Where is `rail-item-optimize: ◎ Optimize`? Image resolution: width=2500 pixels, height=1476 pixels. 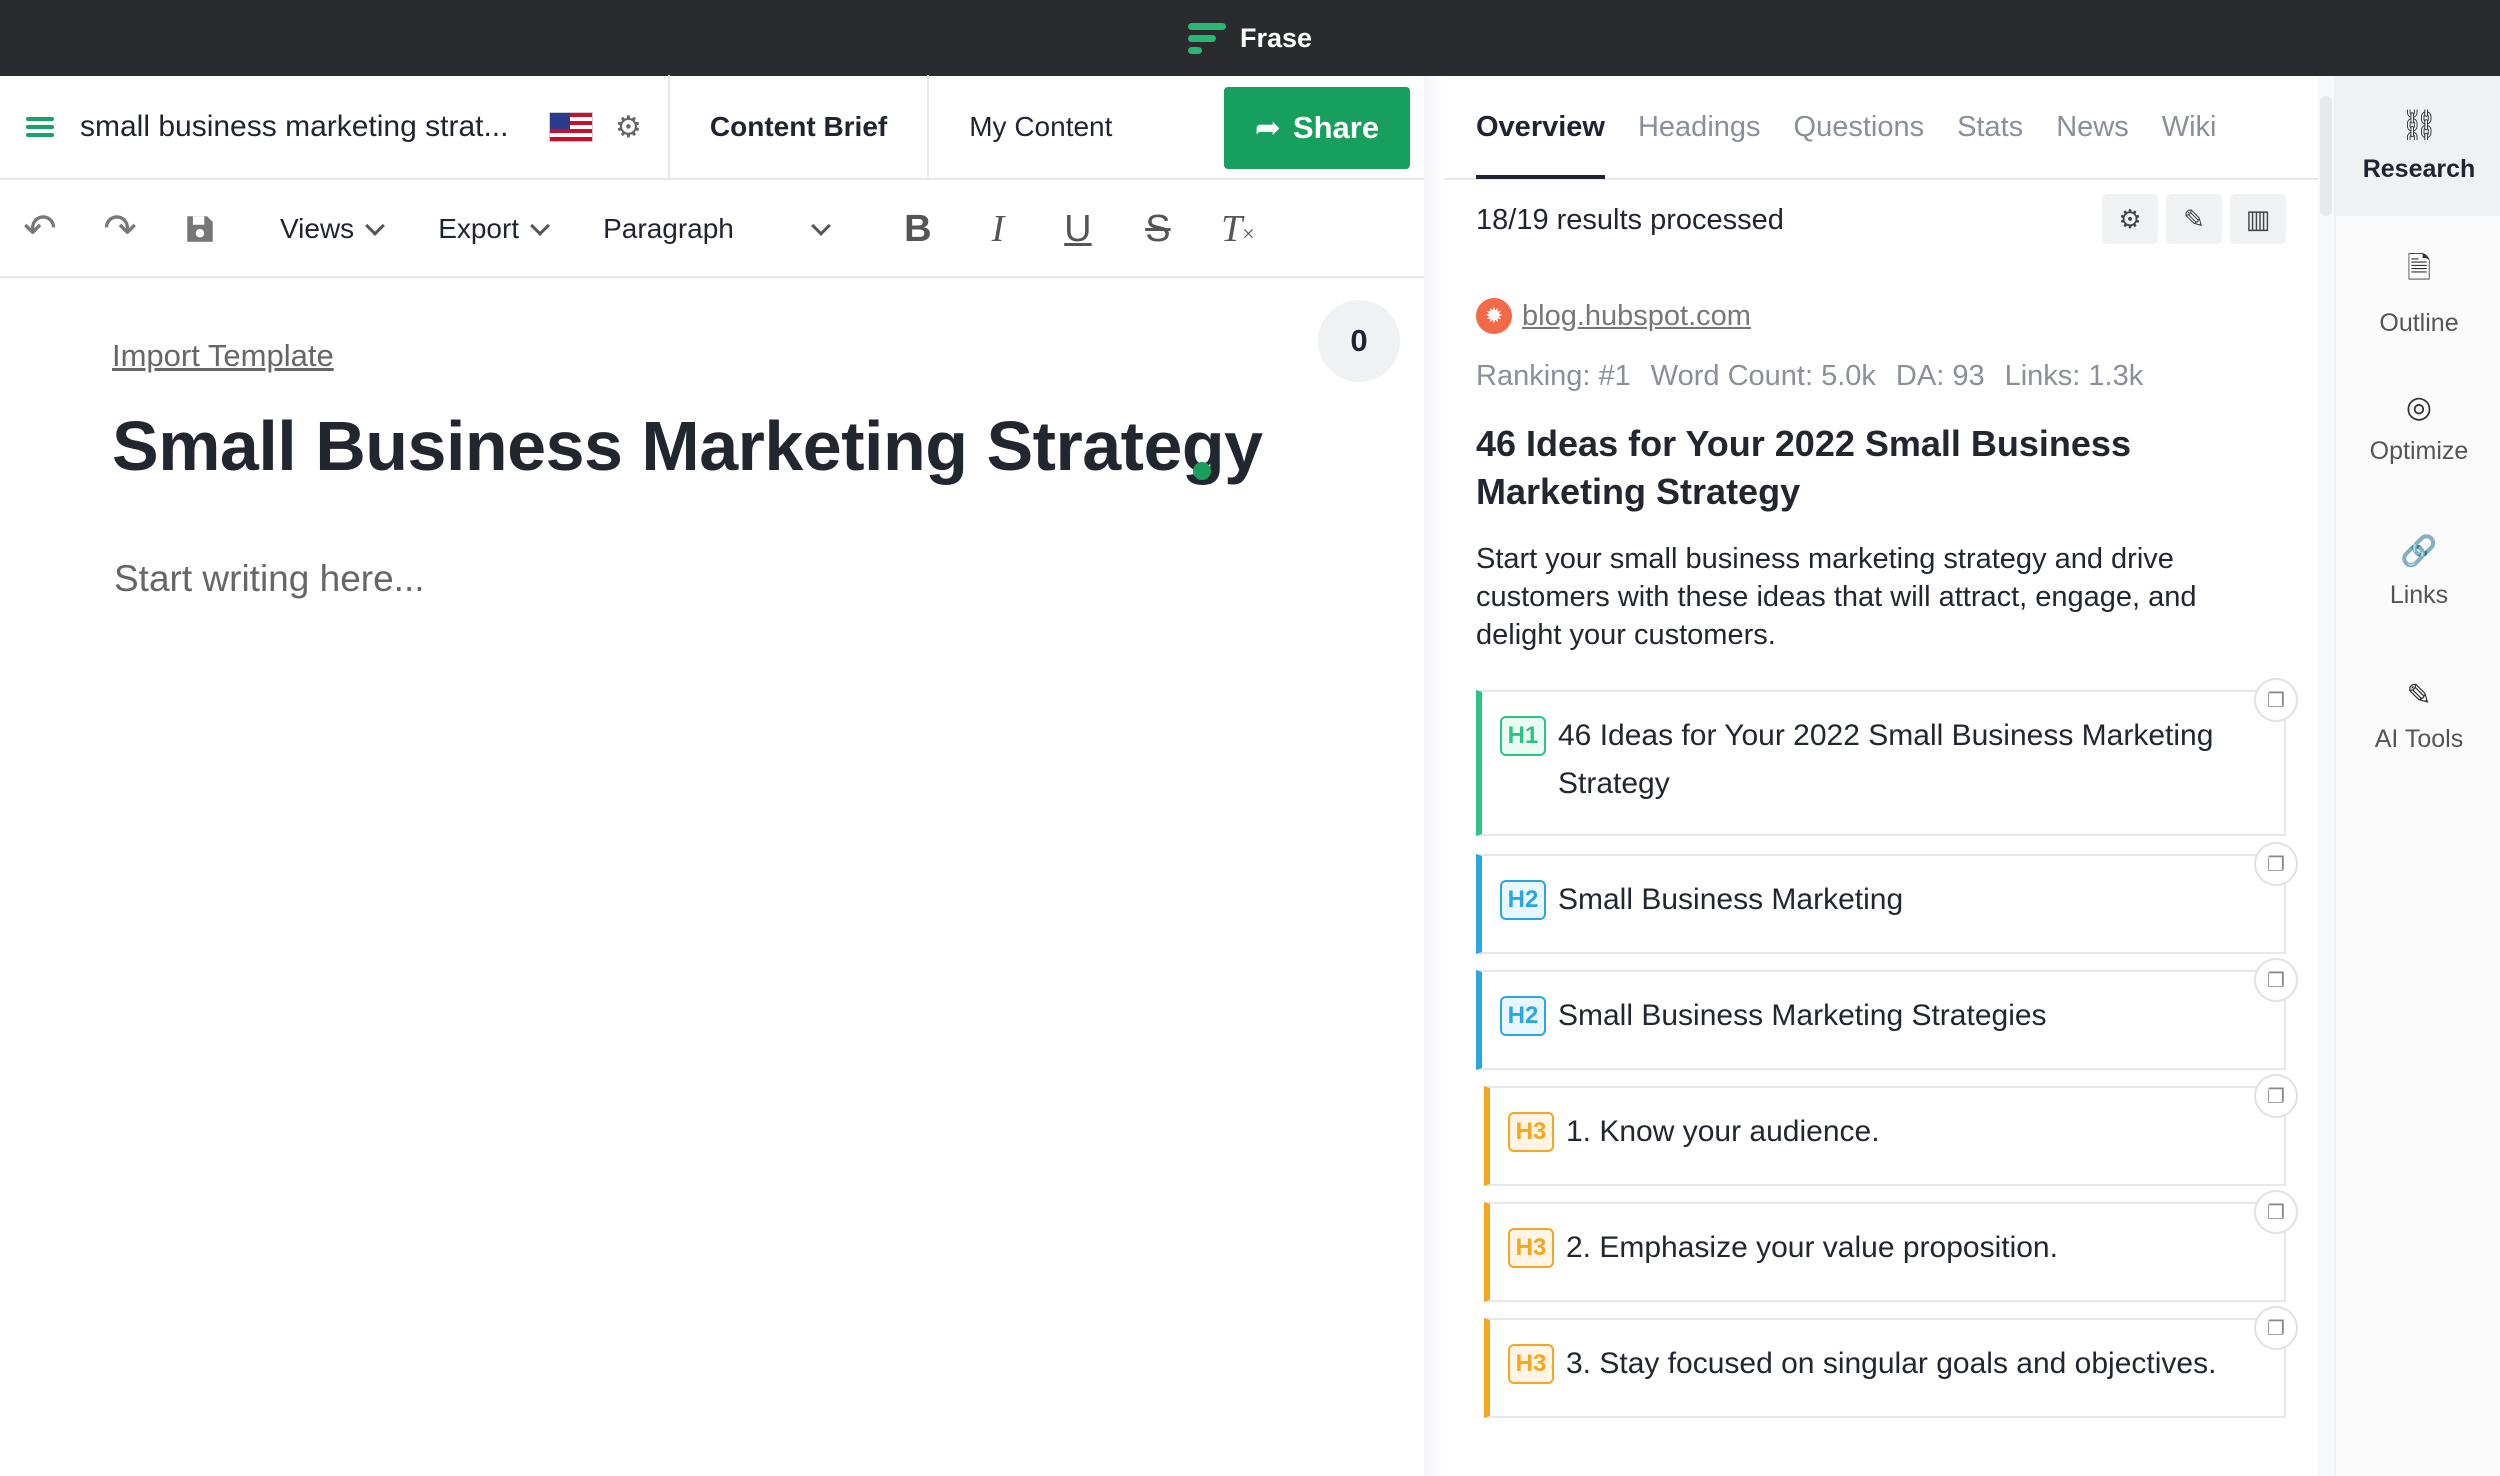
rail-item-optimize: ◎ Optimize is located at coordinates (2418, 428).